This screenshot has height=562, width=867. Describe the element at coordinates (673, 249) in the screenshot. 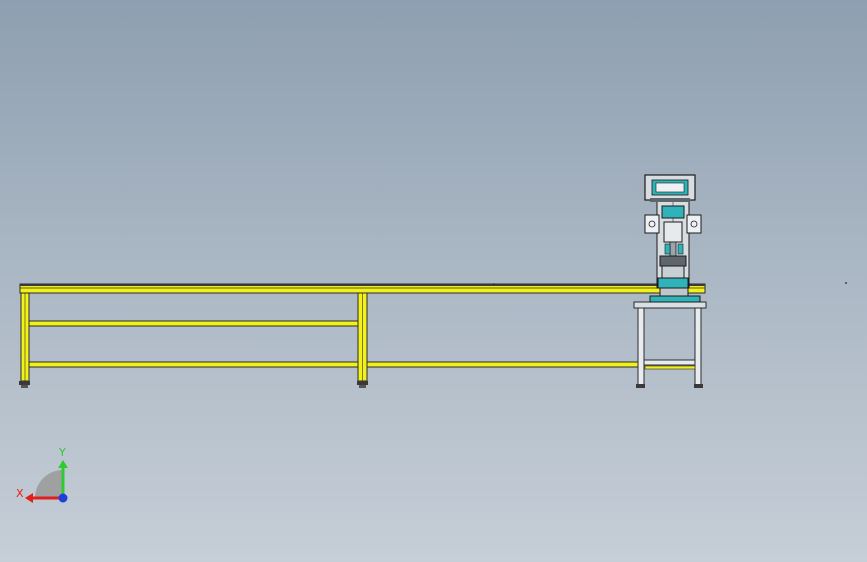

I see `cylinder-rod` at that location.